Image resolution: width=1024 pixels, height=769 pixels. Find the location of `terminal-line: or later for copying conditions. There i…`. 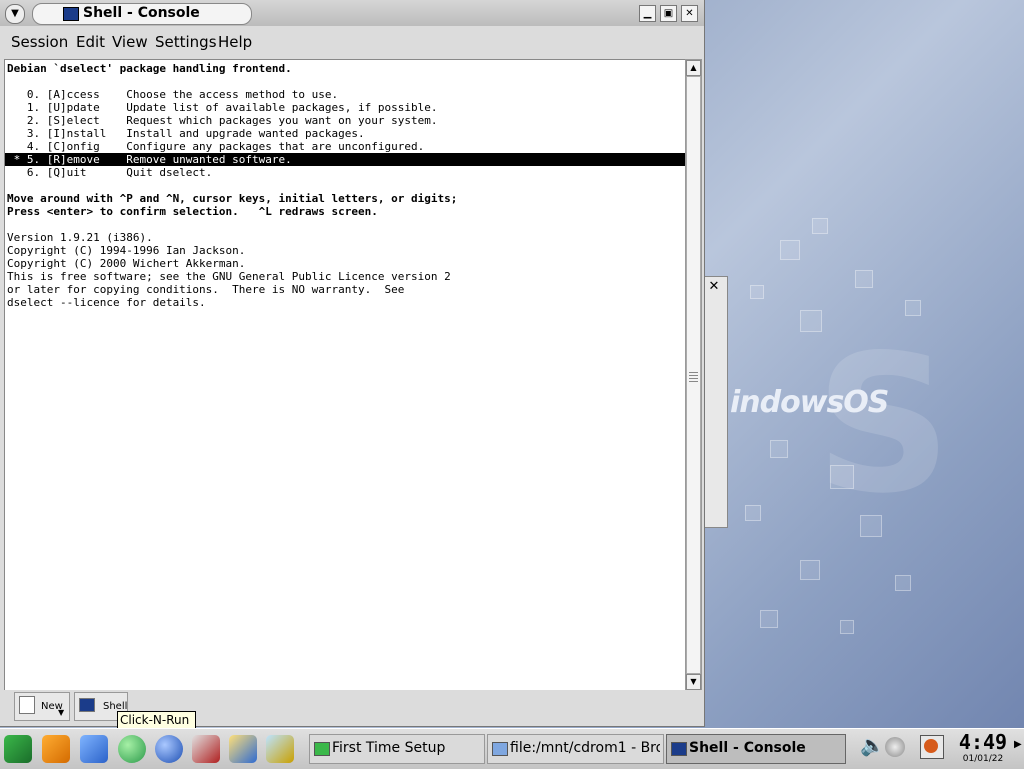

terminal-line: or later for copying conditions. There i… is located at coordinates (206, 289).